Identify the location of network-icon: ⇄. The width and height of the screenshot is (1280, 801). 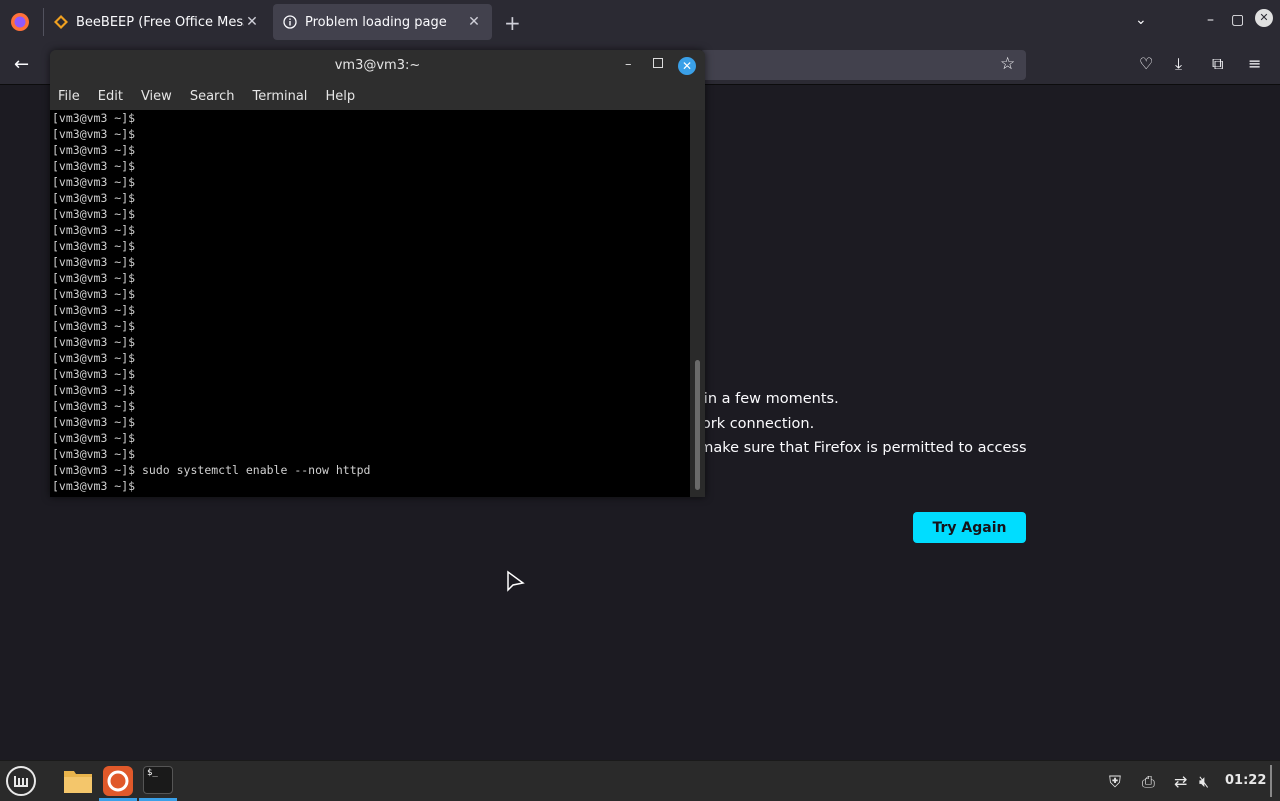
(1180, 781).